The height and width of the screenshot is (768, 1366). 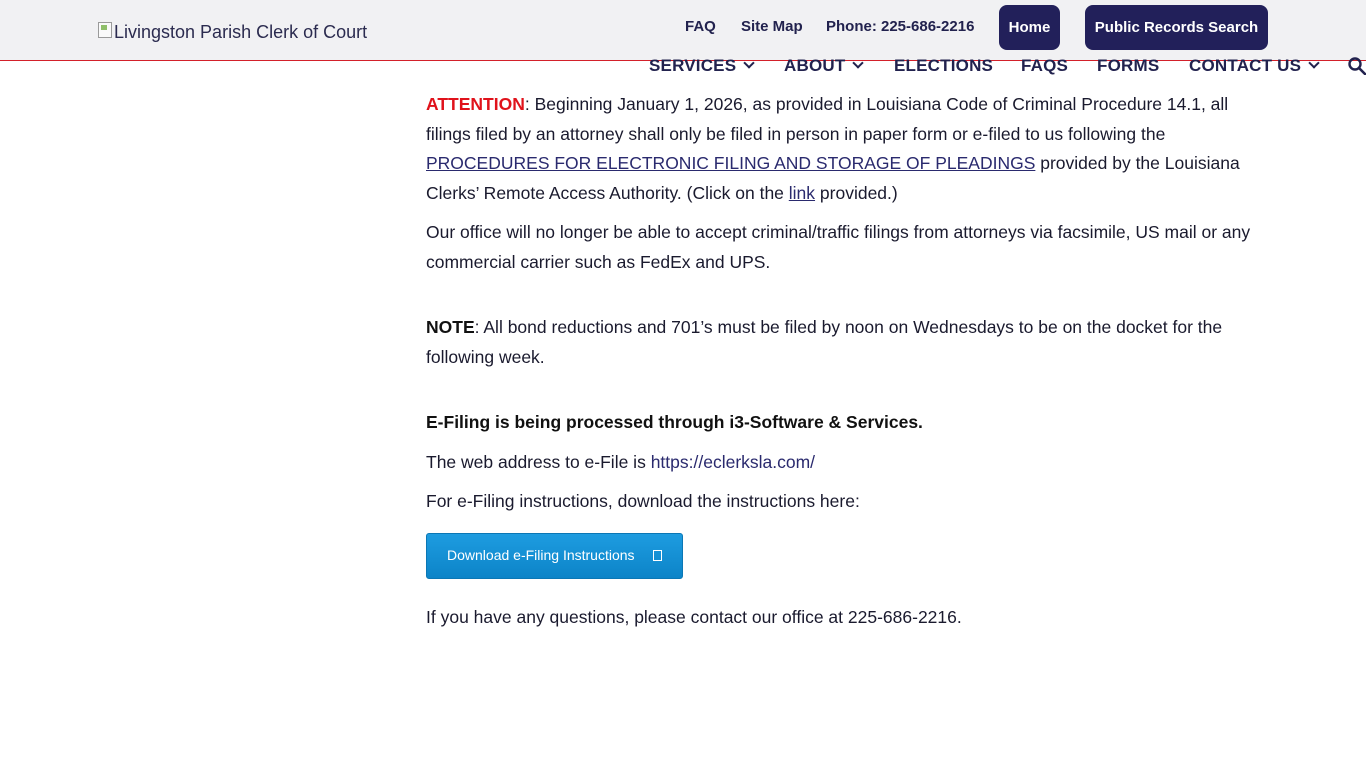 I want to click on phone-link: Phone: 225-686-2216, so click(x=900, y=26).